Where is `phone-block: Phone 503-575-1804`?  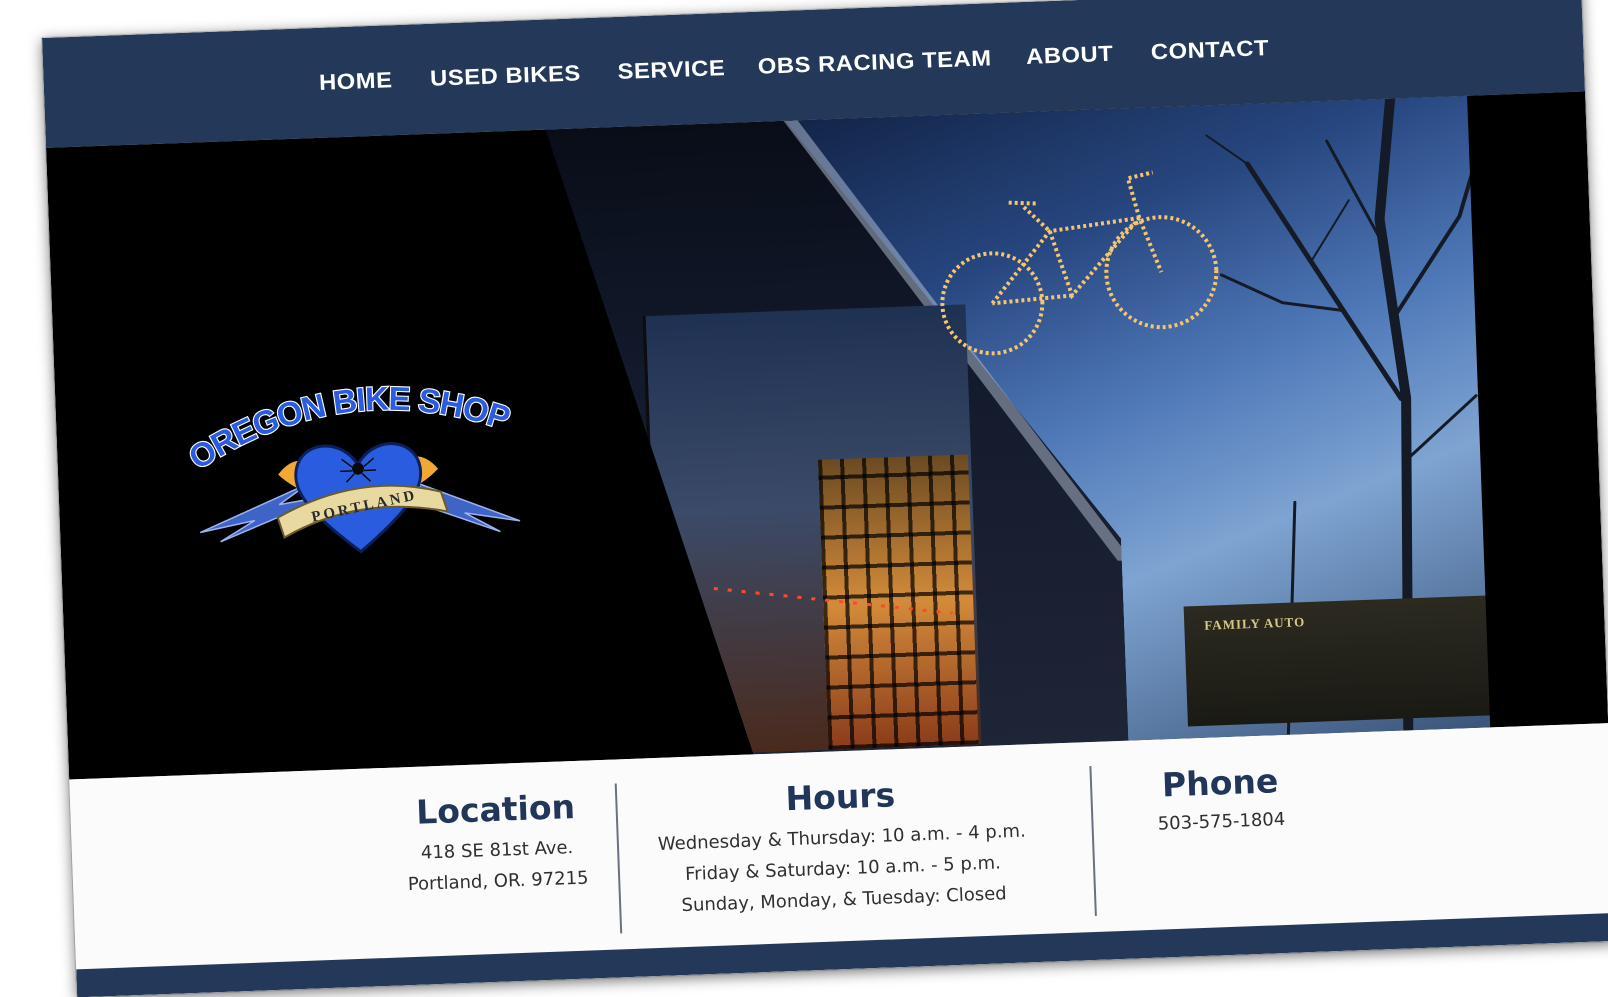 phone-block: Phone 503-575-1804 is located at coordinates (1220, 800).